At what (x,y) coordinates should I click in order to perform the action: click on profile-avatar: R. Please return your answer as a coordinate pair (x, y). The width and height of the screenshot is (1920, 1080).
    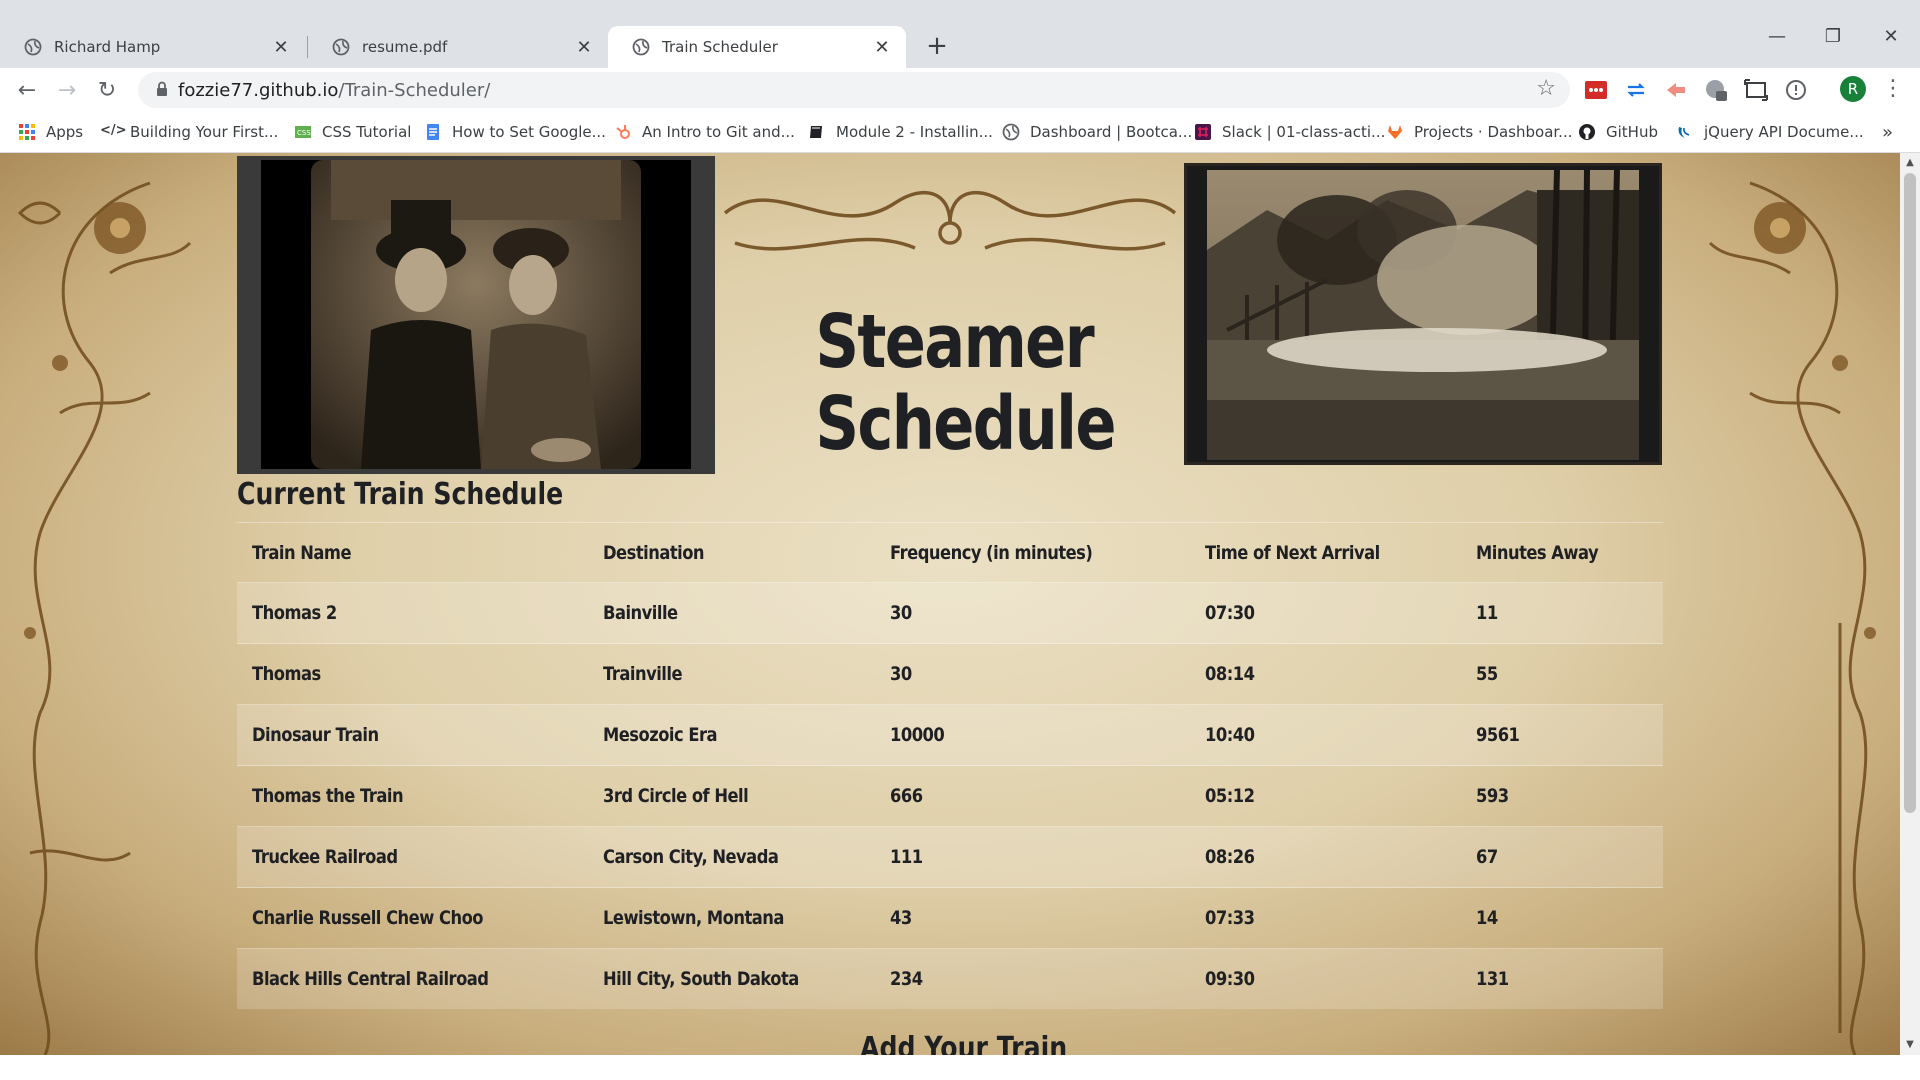
    Looking at the image, I should click on (1853, 89).